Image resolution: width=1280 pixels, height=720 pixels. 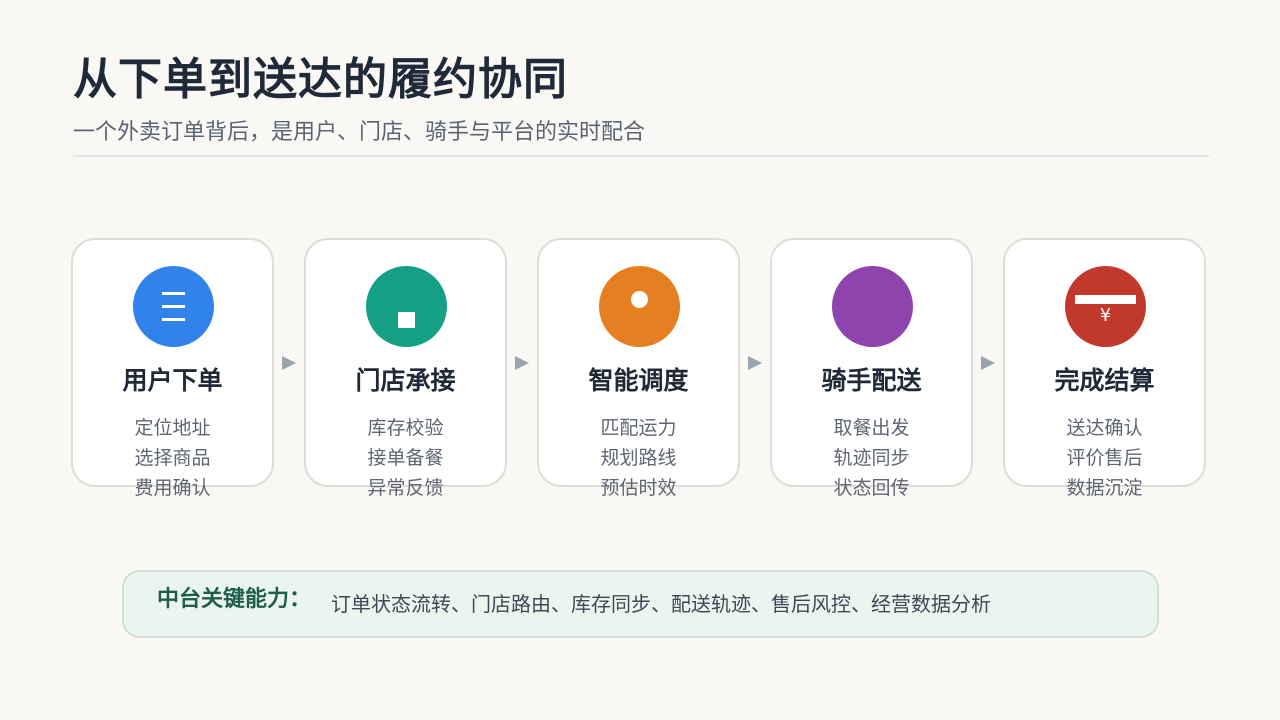 I want to click on step-title: 完成结算, so click(x=1104, y=380).